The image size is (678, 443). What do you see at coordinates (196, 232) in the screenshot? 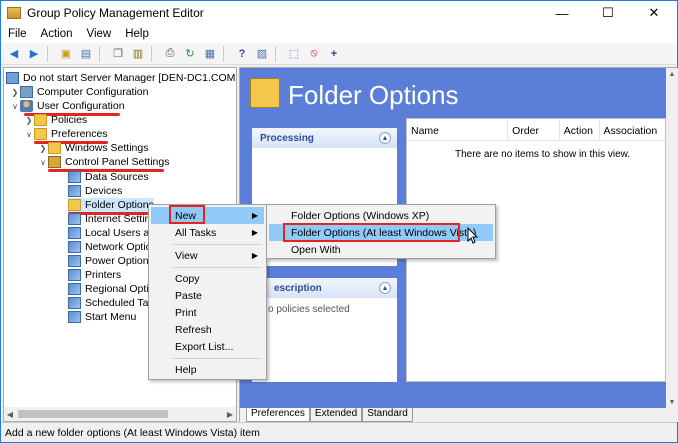
I see `menu-item-label: All Tasks` at bounding box center [196, 232].